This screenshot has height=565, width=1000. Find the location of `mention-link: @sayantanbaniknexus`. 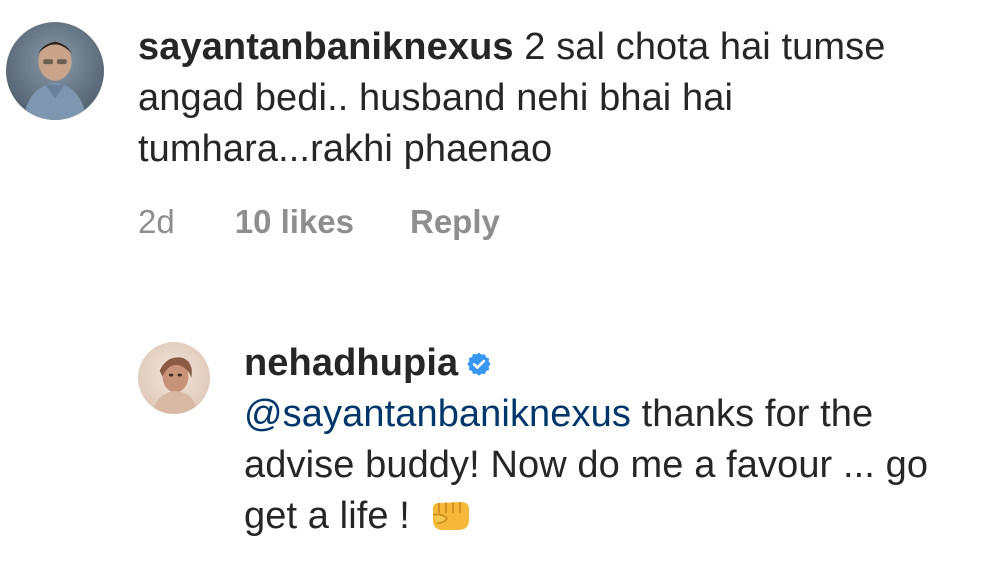

mention-link: @sayantanbaniknexus is located at coordinates (437, 414).